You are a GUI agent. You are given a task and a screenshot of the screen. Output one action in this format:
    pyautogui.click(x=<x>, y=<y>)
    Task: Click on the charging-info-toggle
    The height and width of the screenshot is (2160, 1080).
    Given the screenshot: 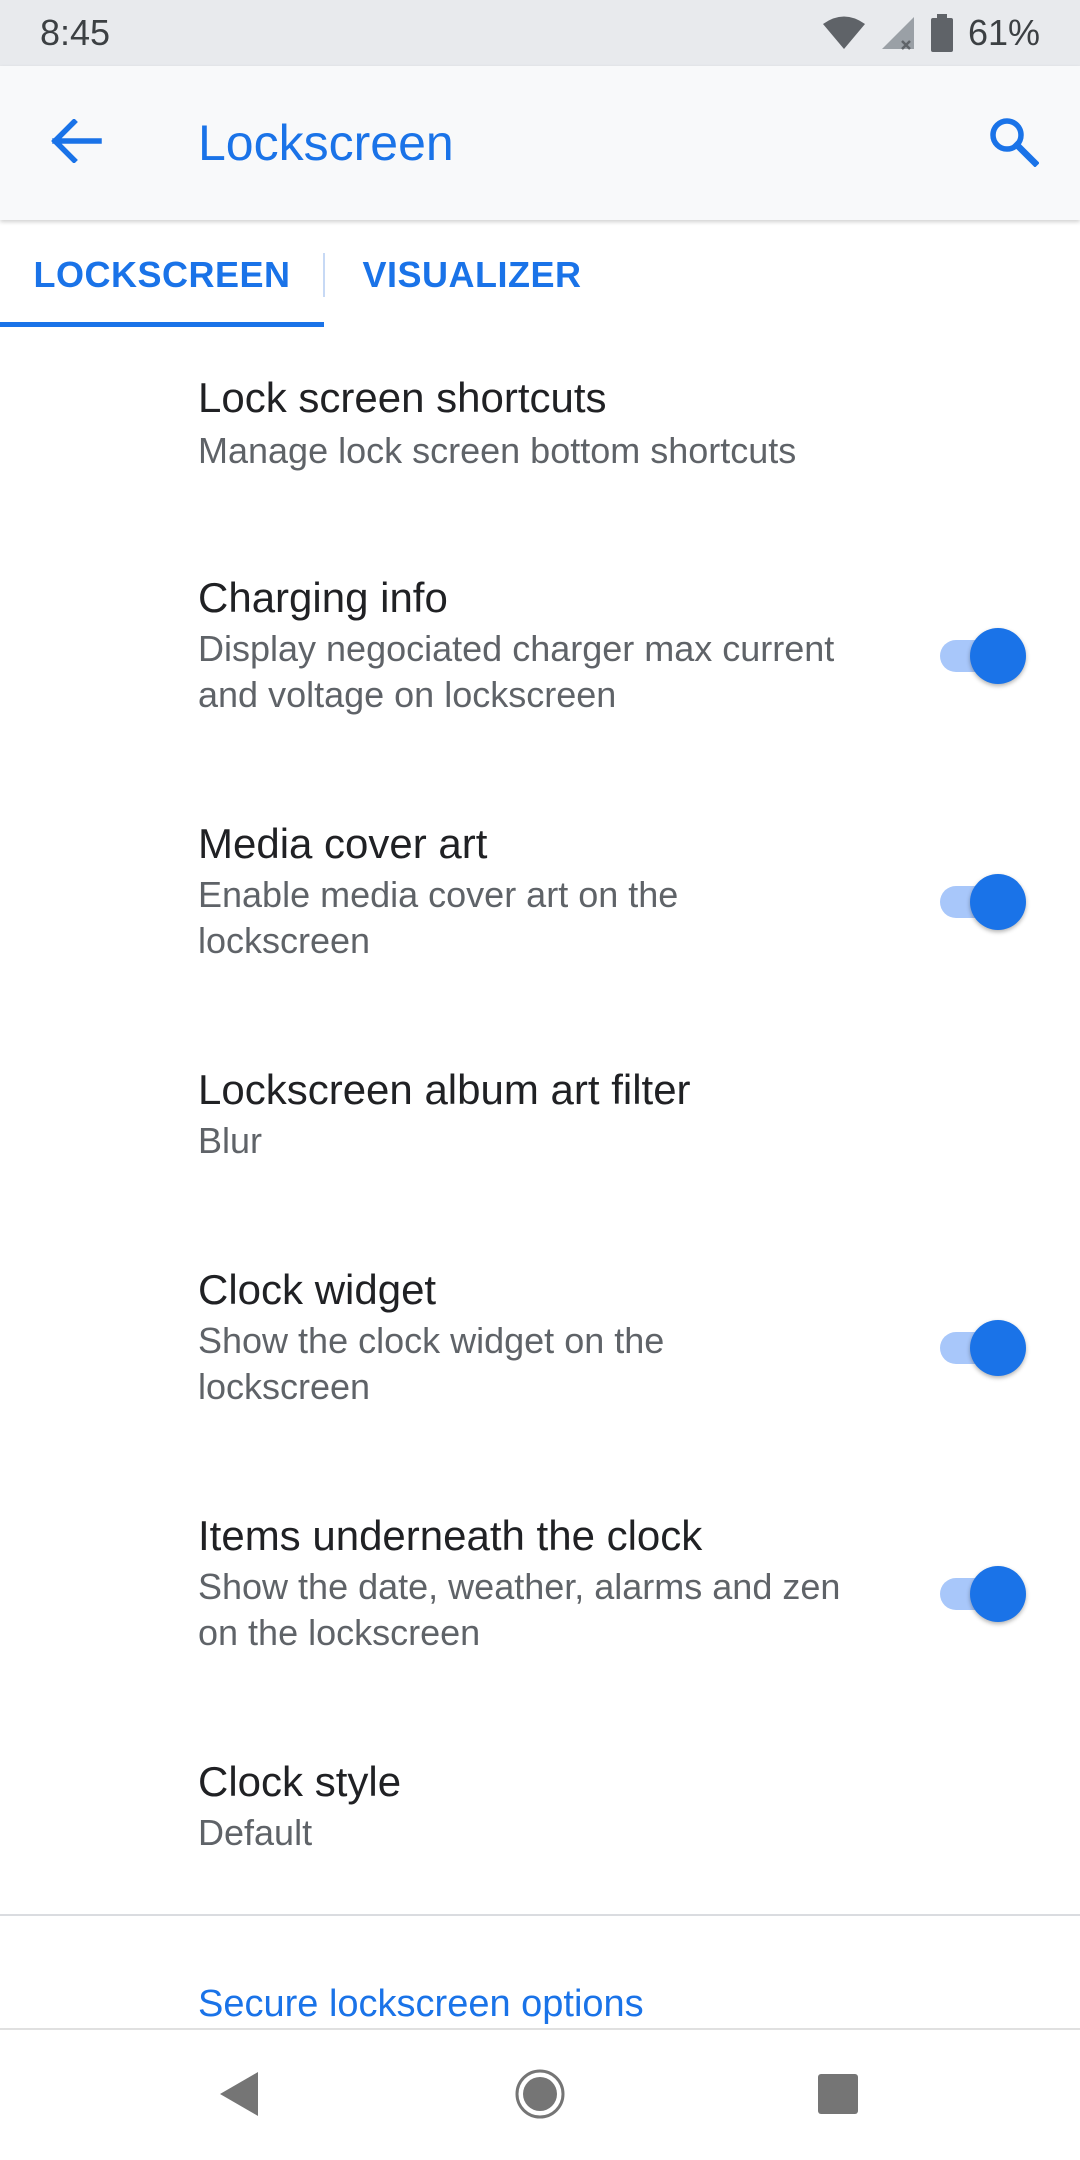 What is the action you would take?
    pyautogui.click(x=983, y=654)
    